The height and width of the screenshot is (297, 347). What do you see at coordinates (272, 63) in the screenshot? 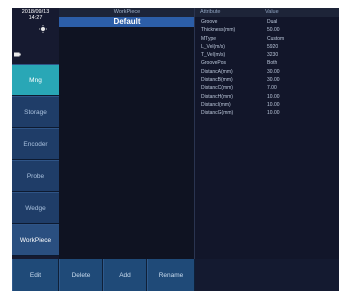
I see `attribute-value: Both` at bounding box center [272, 63].